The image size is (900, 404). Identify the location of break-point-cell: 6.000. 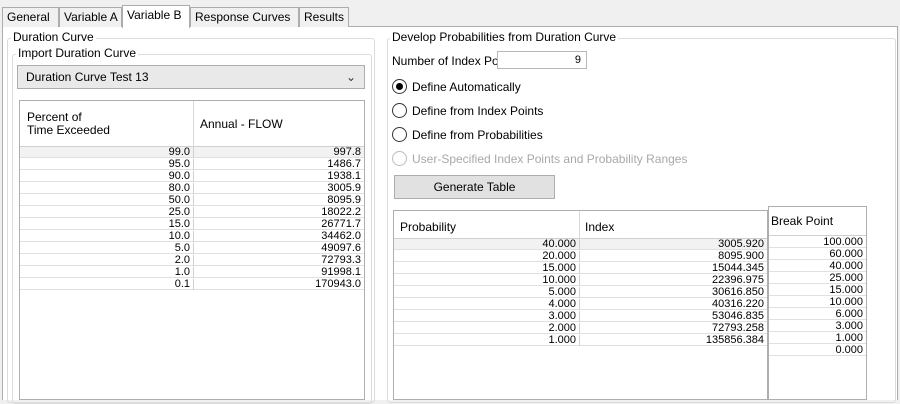
(849, 314).